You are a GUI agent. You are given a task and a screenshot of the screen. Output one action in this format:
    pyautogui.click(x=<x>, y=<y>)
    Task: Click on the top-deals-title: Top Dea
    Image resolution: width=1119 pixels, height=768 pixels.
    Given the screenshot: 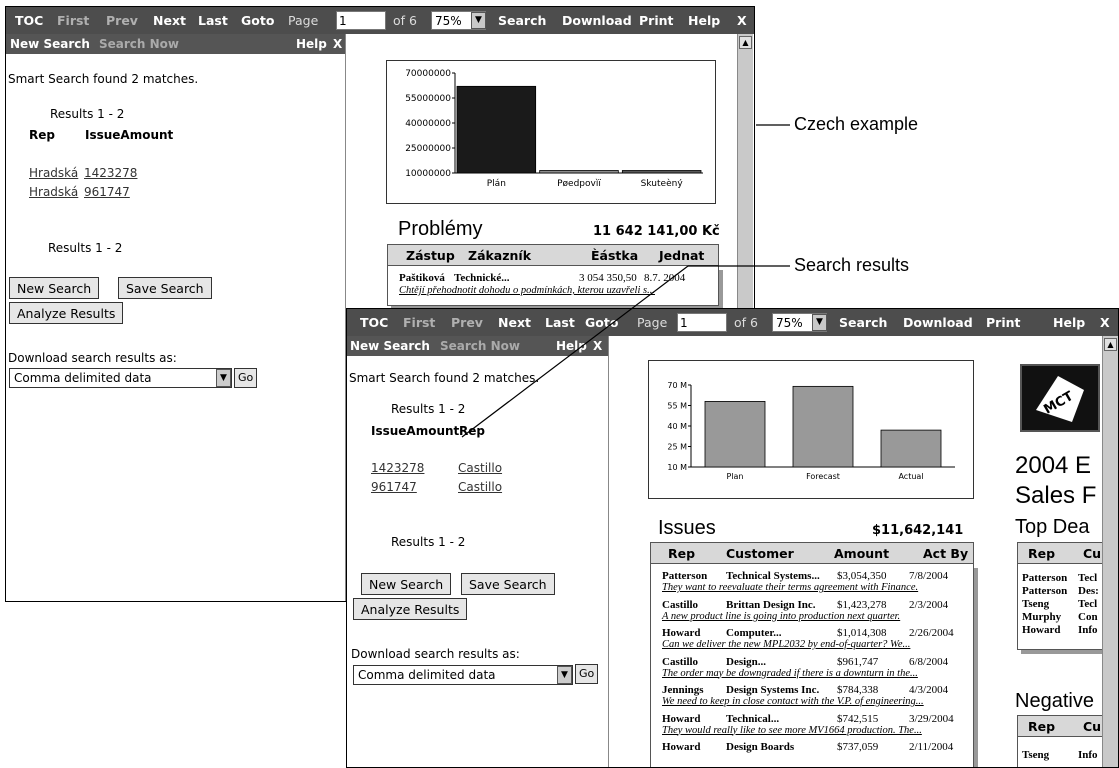 What is the action you would take?
    pyautogui.click(x=1052, y=527)
    